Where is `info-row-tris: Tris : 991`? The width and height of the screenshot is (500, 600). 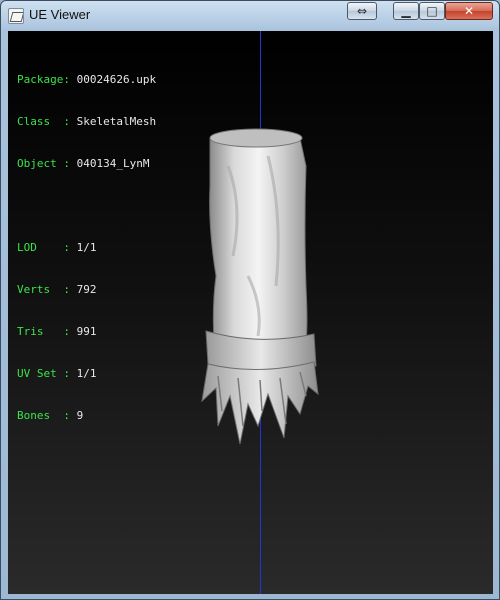 info-row-tris: Tris : 991 is located at coordinates (86, 332).